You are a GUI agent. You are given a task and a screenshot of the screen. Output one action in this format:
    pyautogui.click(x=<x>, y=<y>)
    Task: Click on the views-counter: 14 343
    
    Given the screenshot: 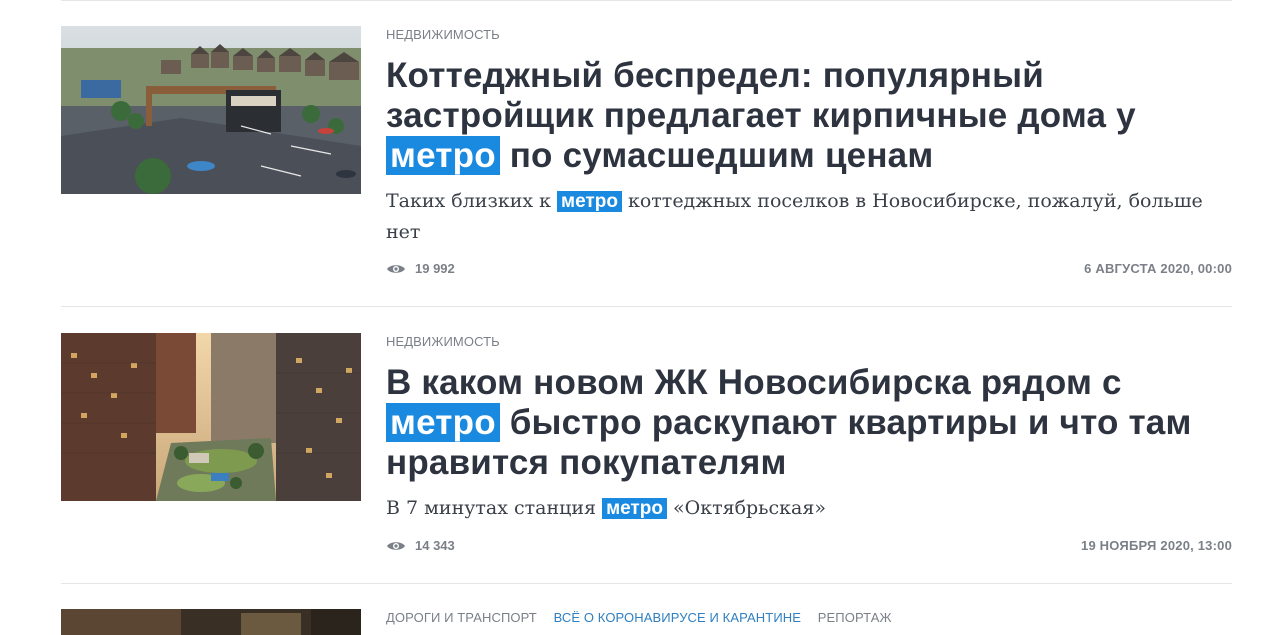 What is the action you would take?
    pyautogui.click(x=420, y=545)
    